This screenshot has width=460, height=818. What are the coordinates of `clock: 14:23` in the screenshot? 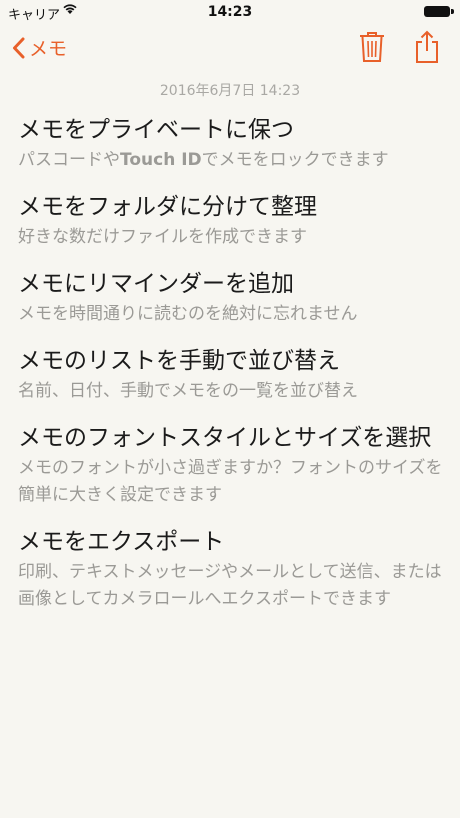 It's located at (230, 12).